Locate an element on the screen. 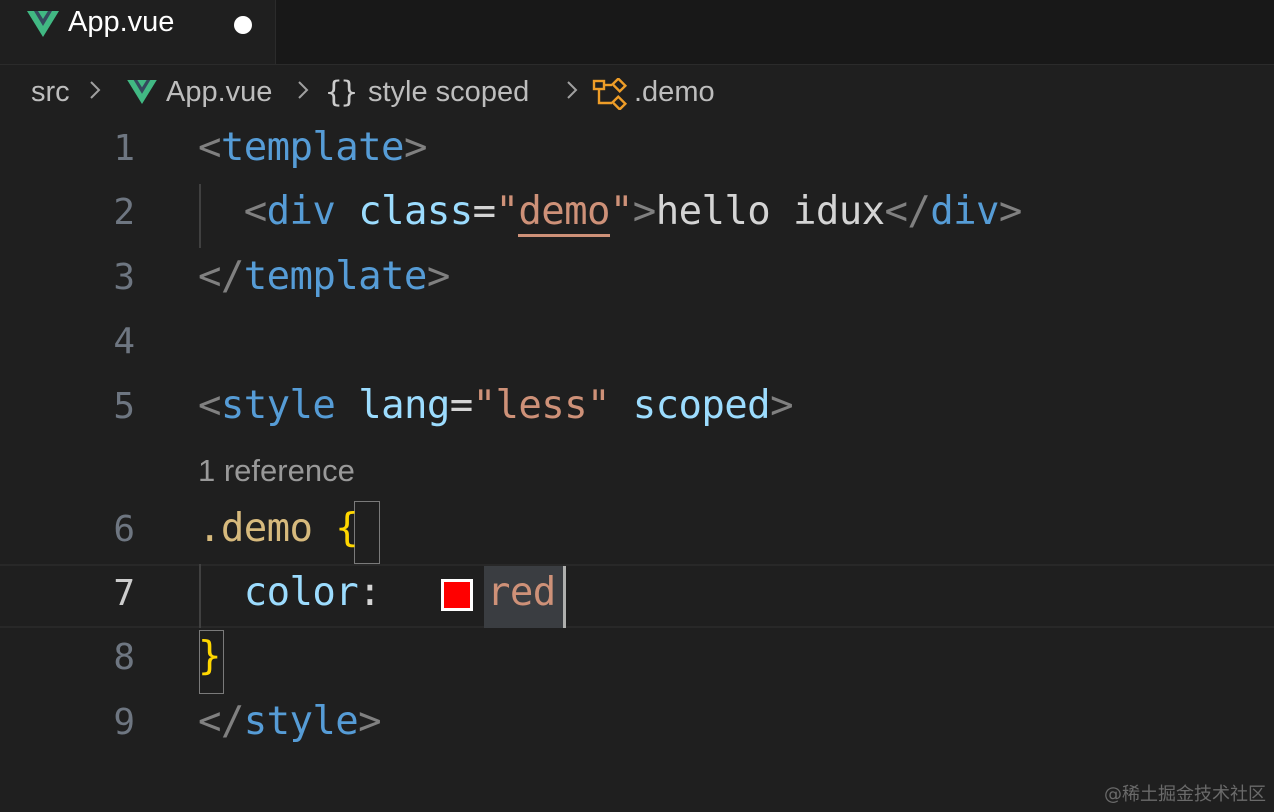 The width and height of the screenshot is (1274, 812). tab-bar: App.vue is located at coordinates (637, 32).